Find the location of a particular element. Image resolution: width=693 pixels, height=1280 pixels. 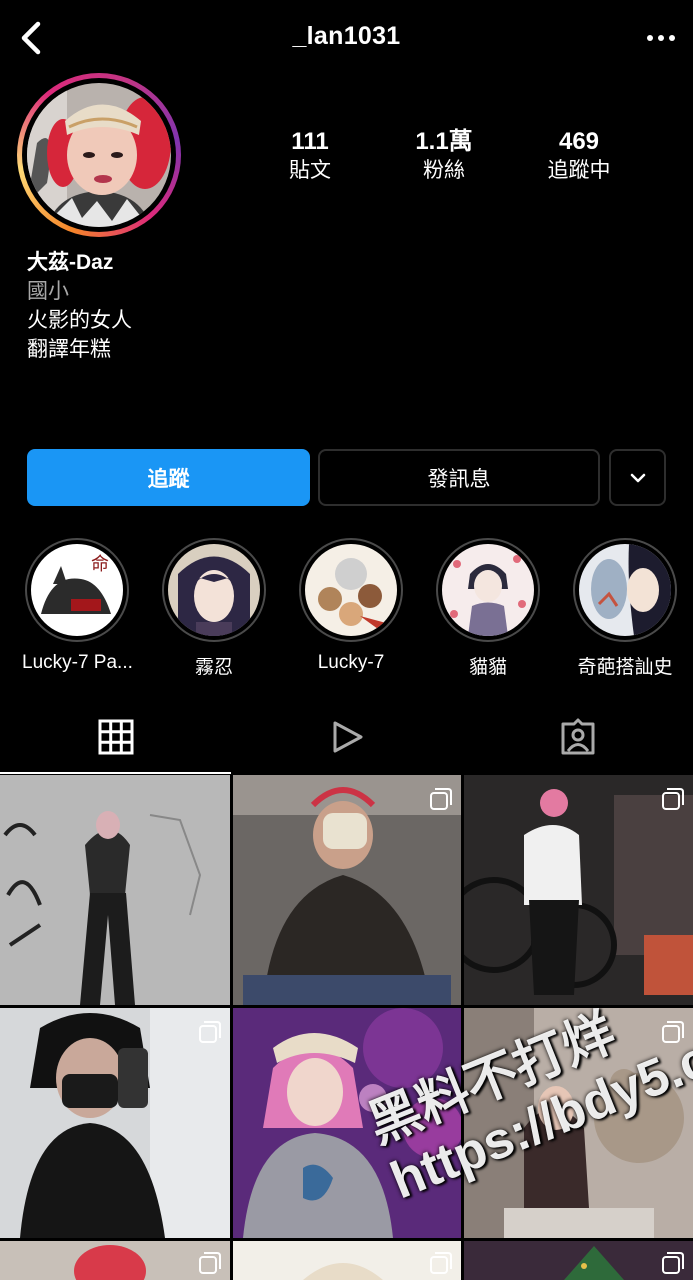

more-options-button is located at coordinates (658, 38).